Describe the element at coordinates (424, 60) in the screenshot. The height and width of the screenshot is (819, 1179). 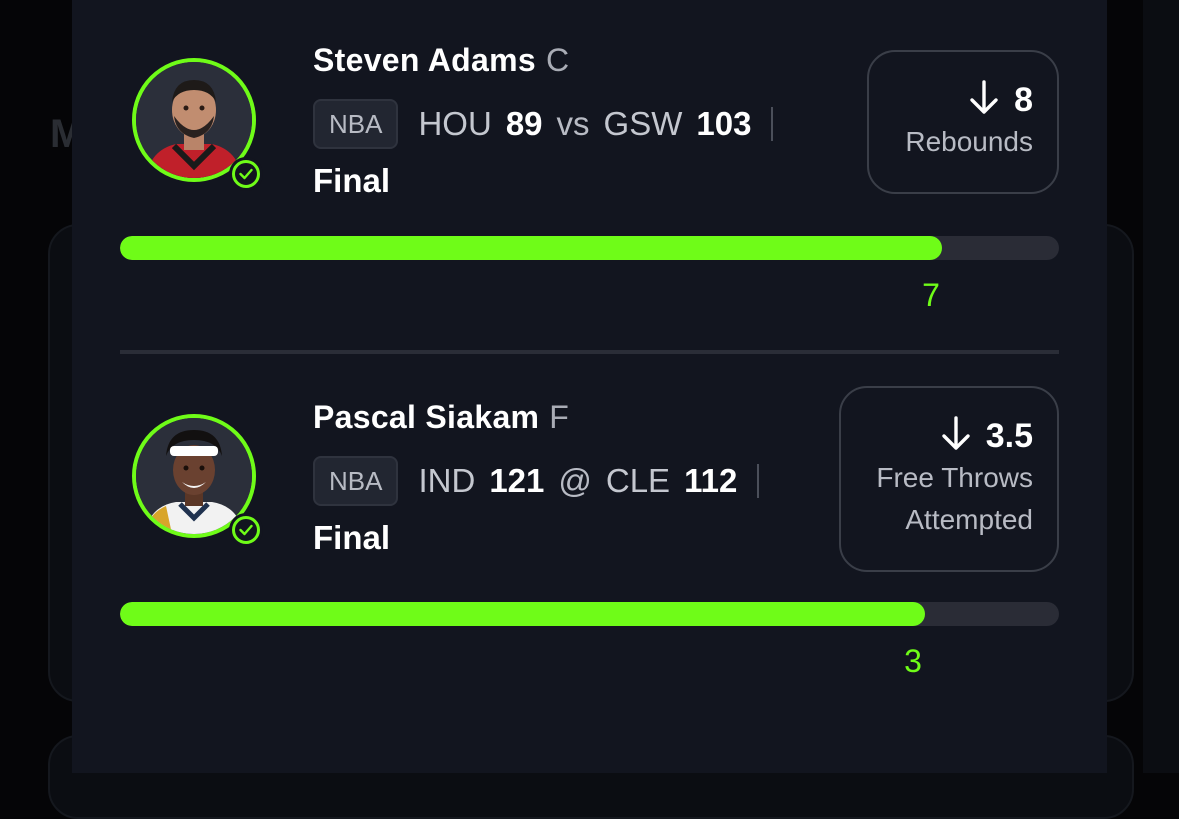
I see `player-name-text: Steven Adams` at that location.